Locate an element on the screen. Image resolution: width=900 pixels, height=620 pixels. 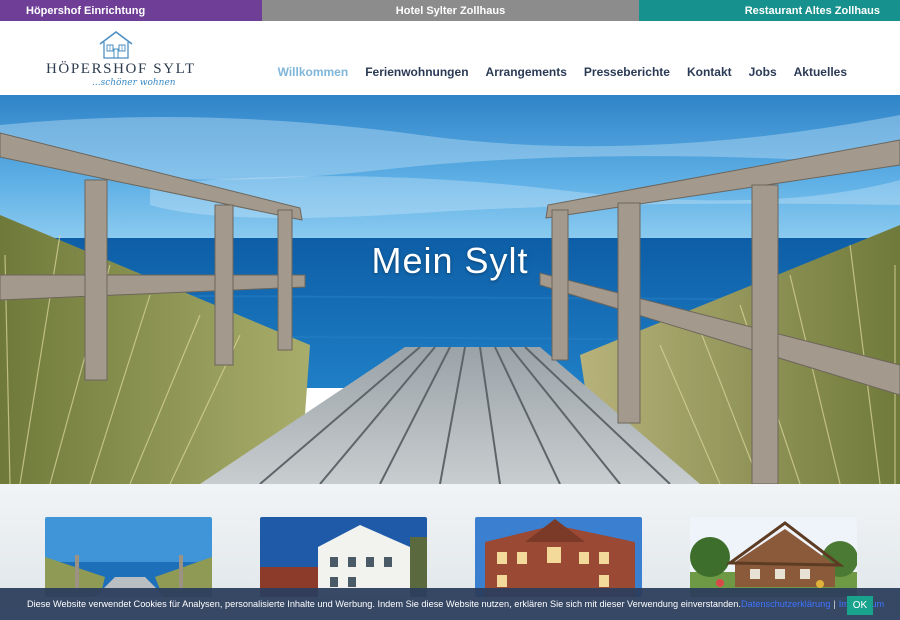
nav-item-kontakt: Kontakt is located at coordinates (709, 72).